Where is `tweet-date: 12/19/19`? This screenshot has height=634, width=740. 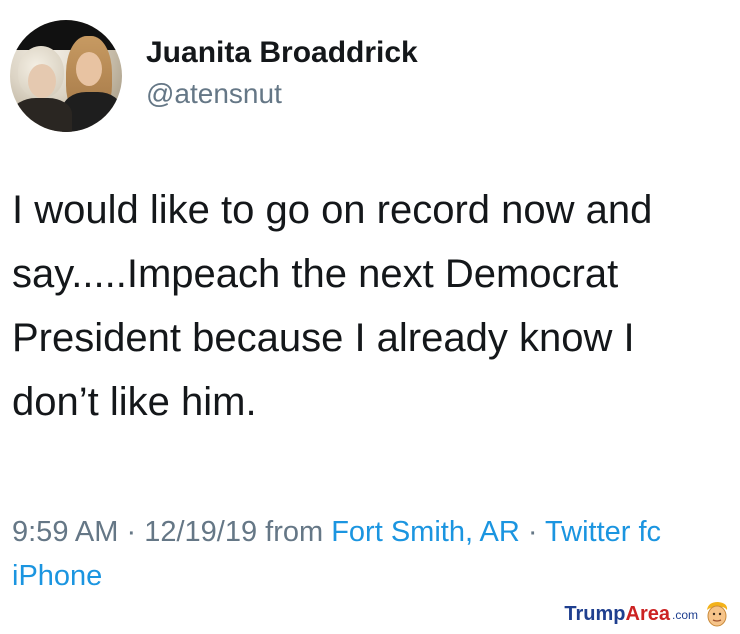
tweet-date: 12/19/19 is located at coordinates (200, 532).